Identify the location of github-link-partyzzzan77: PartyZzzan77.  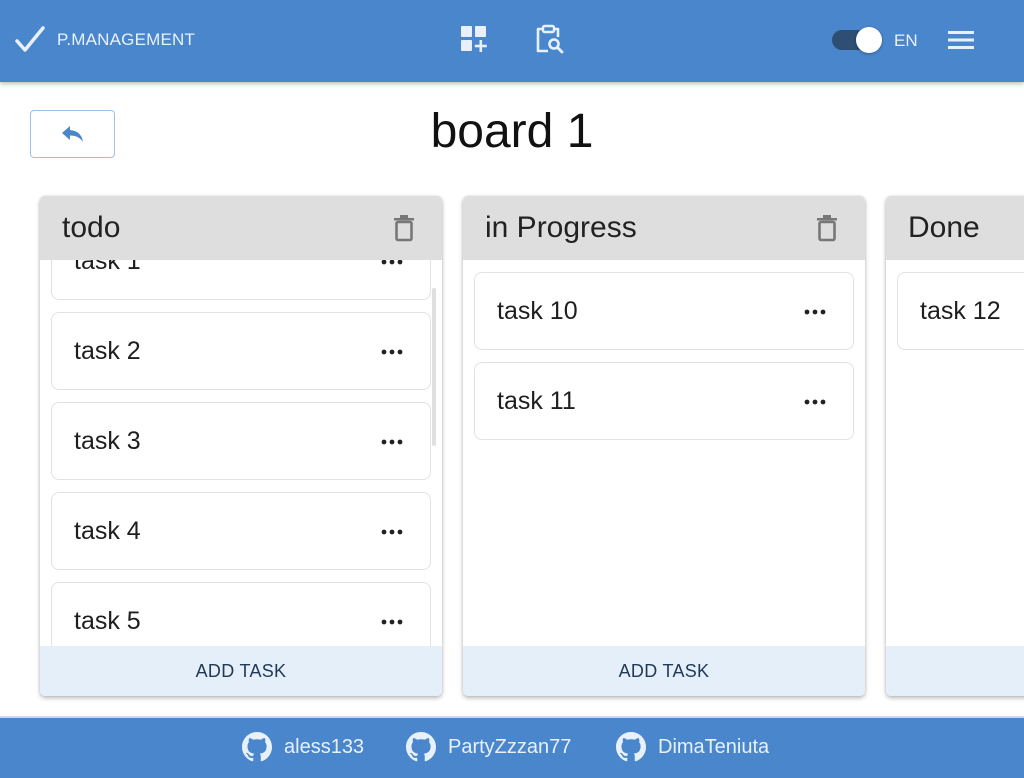
(488, 747).